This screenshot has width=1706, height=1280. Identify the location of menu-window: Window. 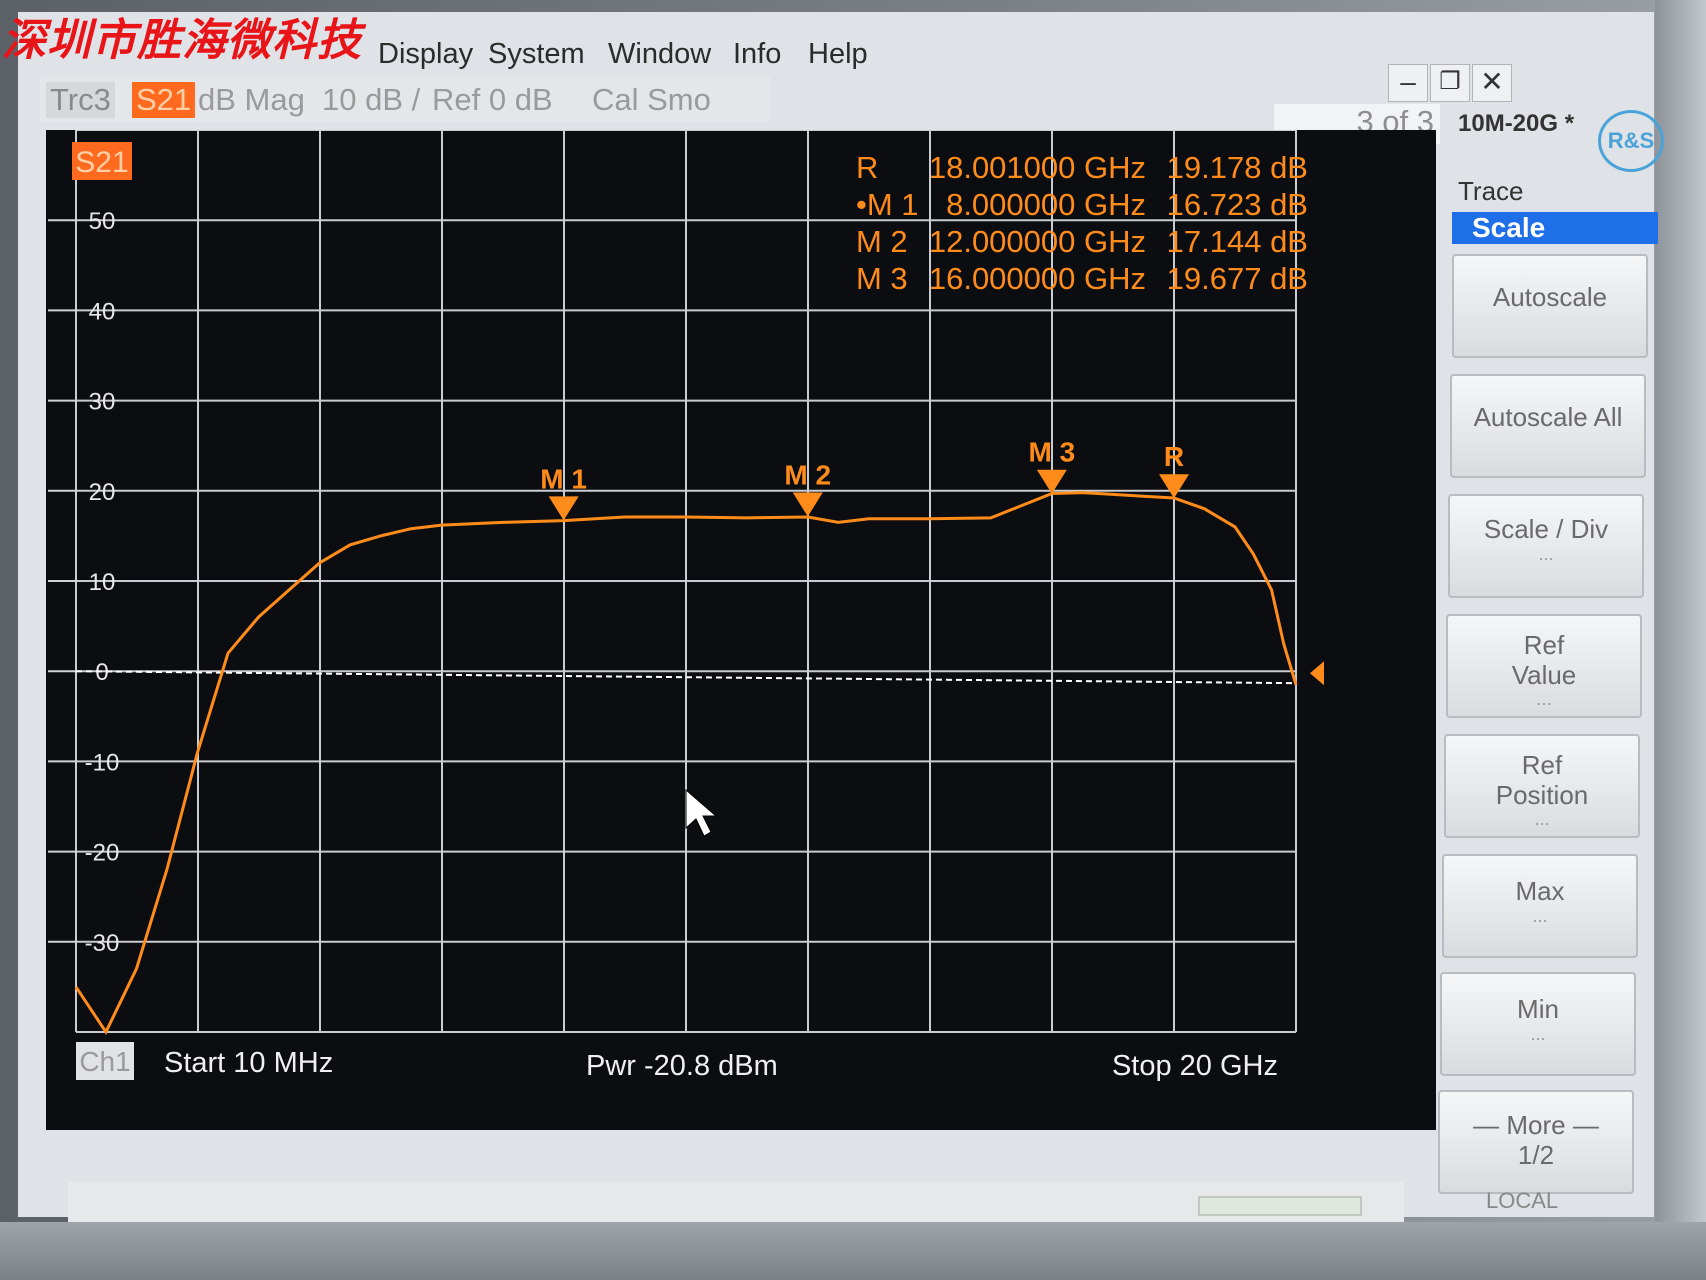
(659, 54).